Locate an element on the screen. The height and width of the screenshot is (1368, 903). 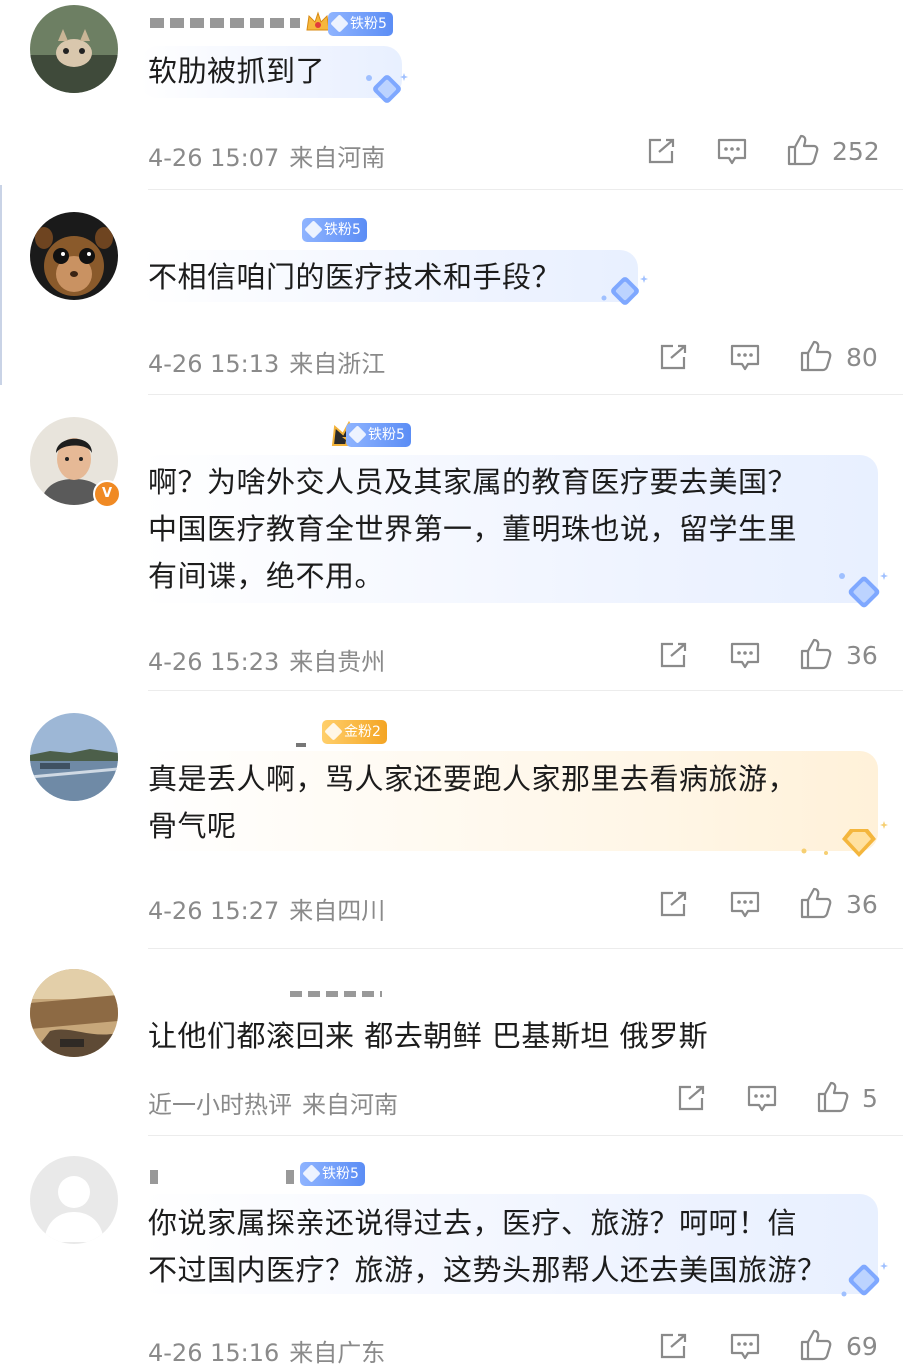
like-count: 252 is located at coordinates (856, 151).